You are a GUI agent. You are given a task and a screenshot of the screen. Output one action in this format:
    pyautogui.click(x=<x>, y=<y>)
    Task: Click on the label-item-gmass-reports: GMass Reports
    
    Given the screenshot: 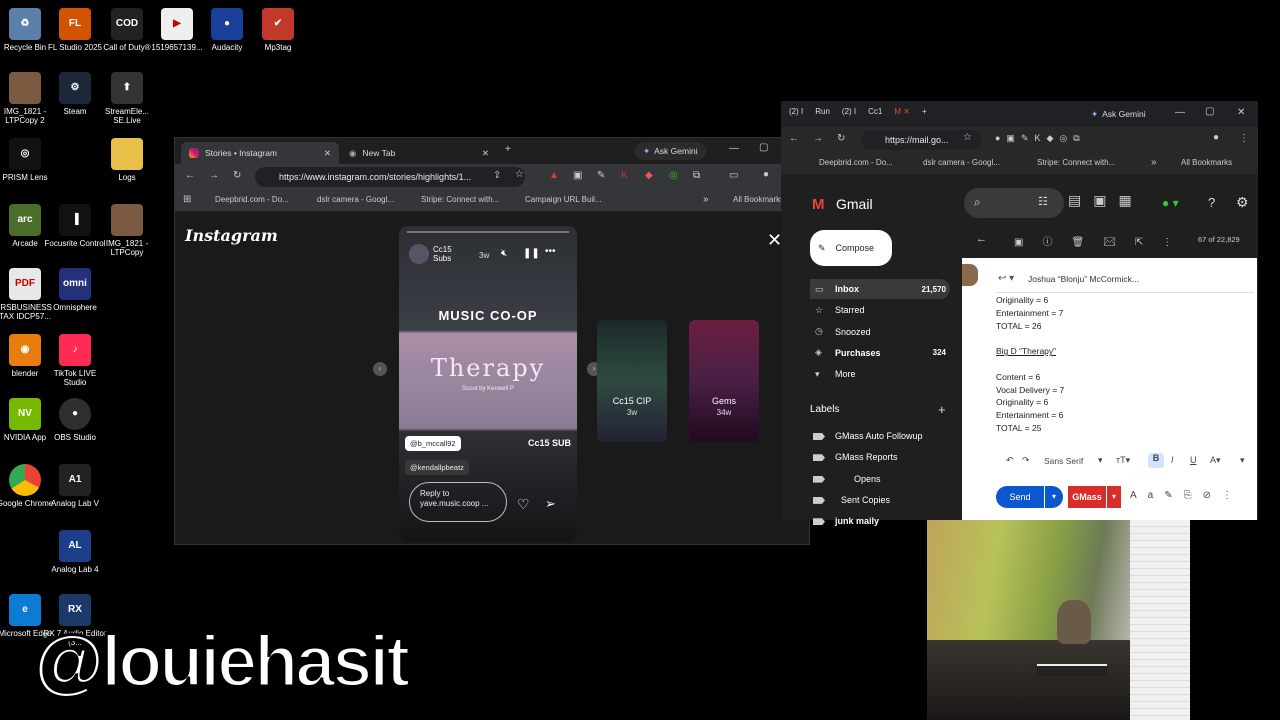 What is the action you would take?
    pyautogui.click(x=854, y=457)
    